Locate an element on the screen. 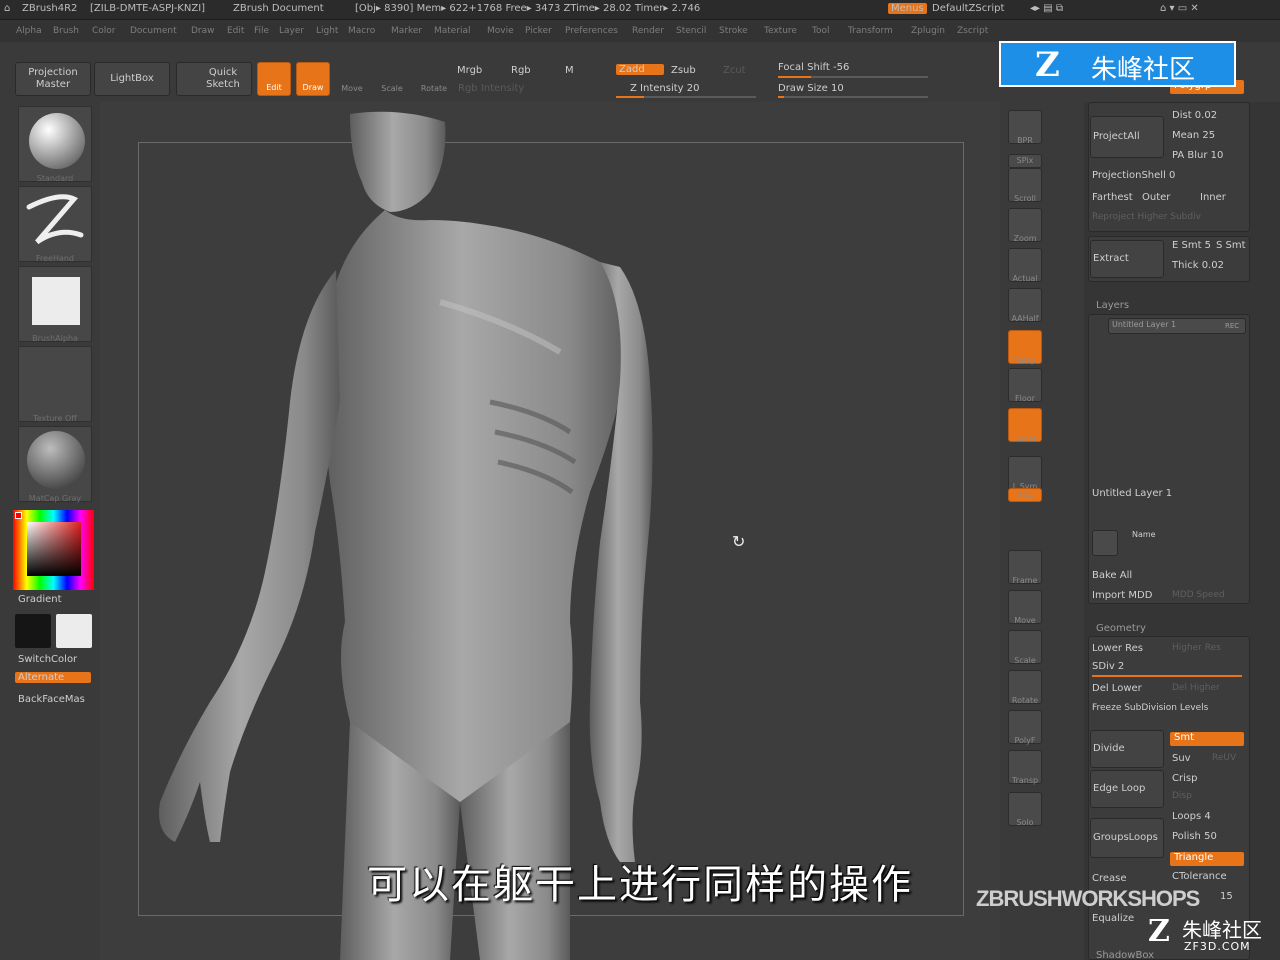 The width and height of the screenshot is (1280, 960). del-higher-button: Del Higher is located at coordinates (1196, 688).